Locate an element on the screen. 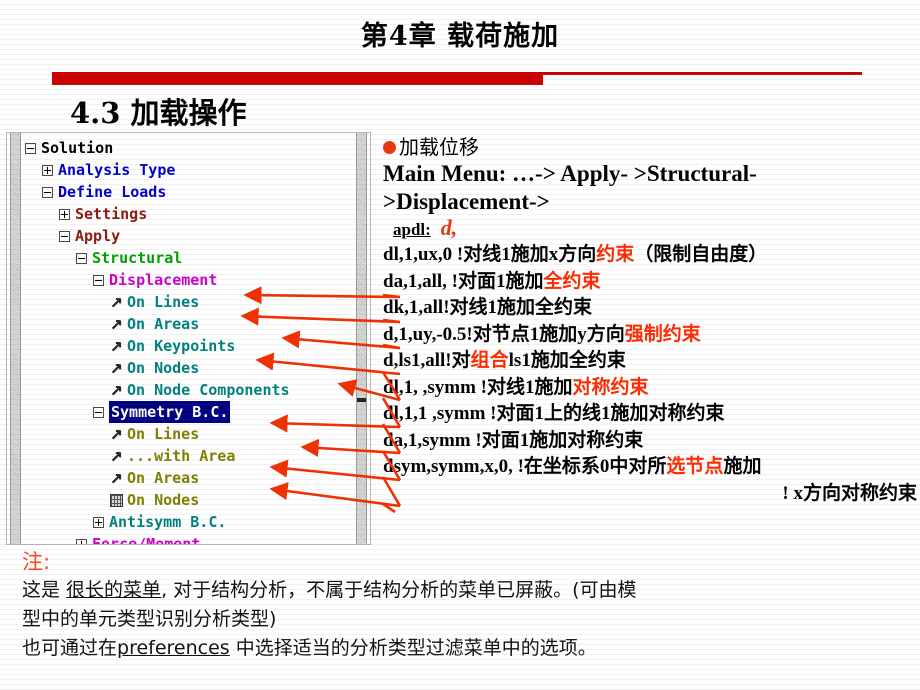  menu-path-line-2: >Displacement-> is located at coordinates (466, 201).